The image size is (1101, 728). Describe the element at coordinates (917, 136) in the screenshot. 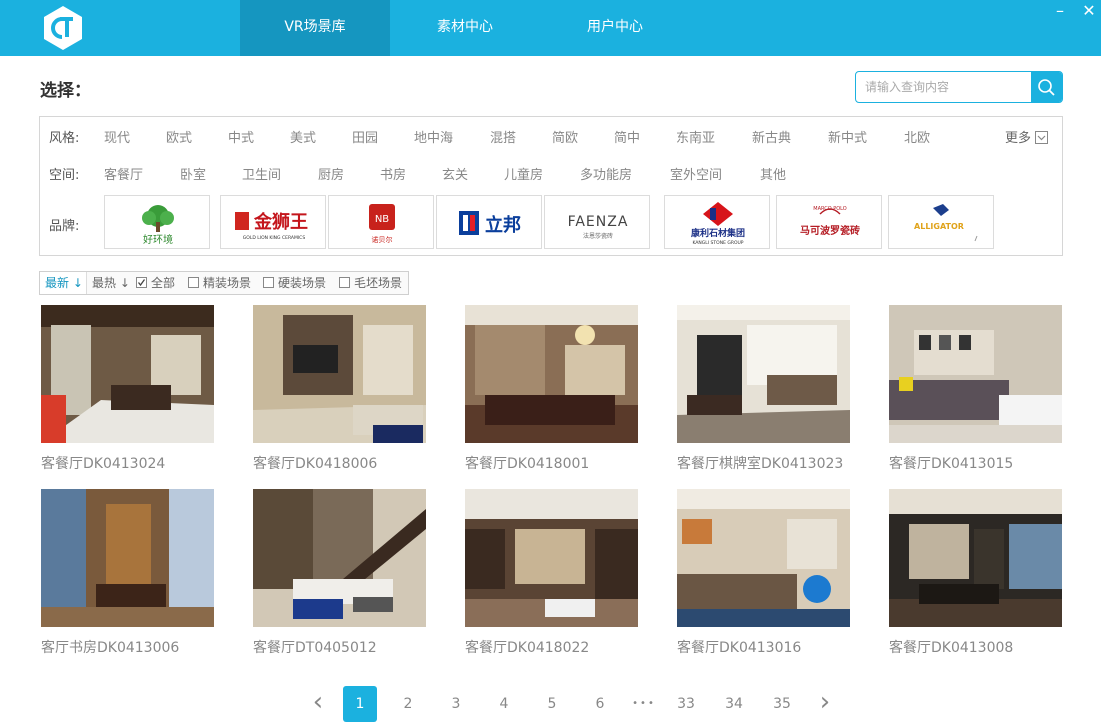

I see `style-option: 北欧` at that location.